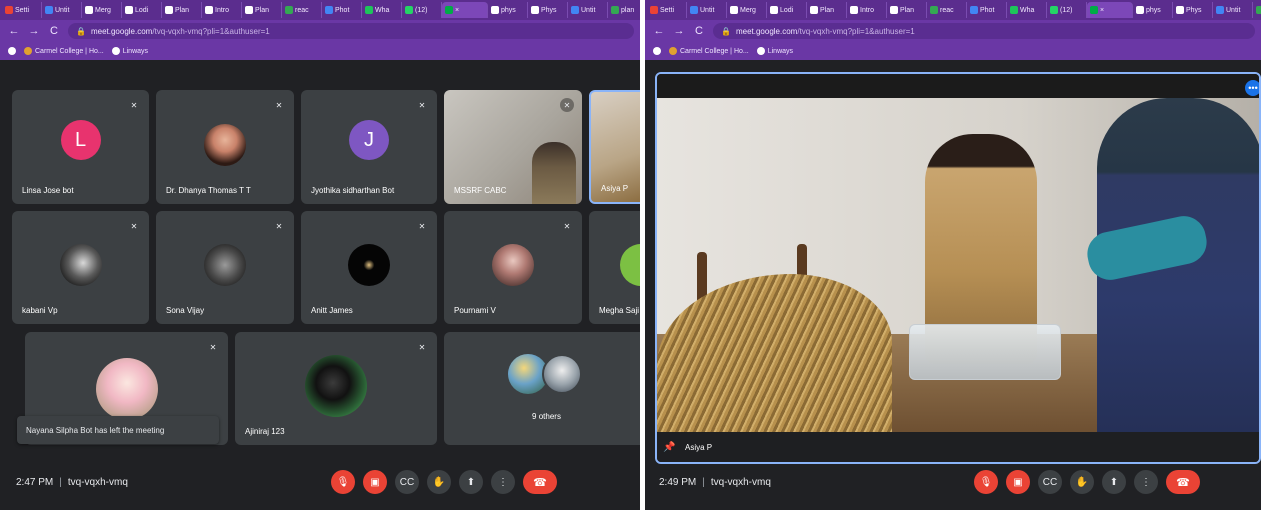 This screenshot has width=1261, height=510. Describe the element at coordinates (225, 147) in the screenshot. I see `participant-tile: ✕ Dr. Dhanya Thomas T T` at that location.